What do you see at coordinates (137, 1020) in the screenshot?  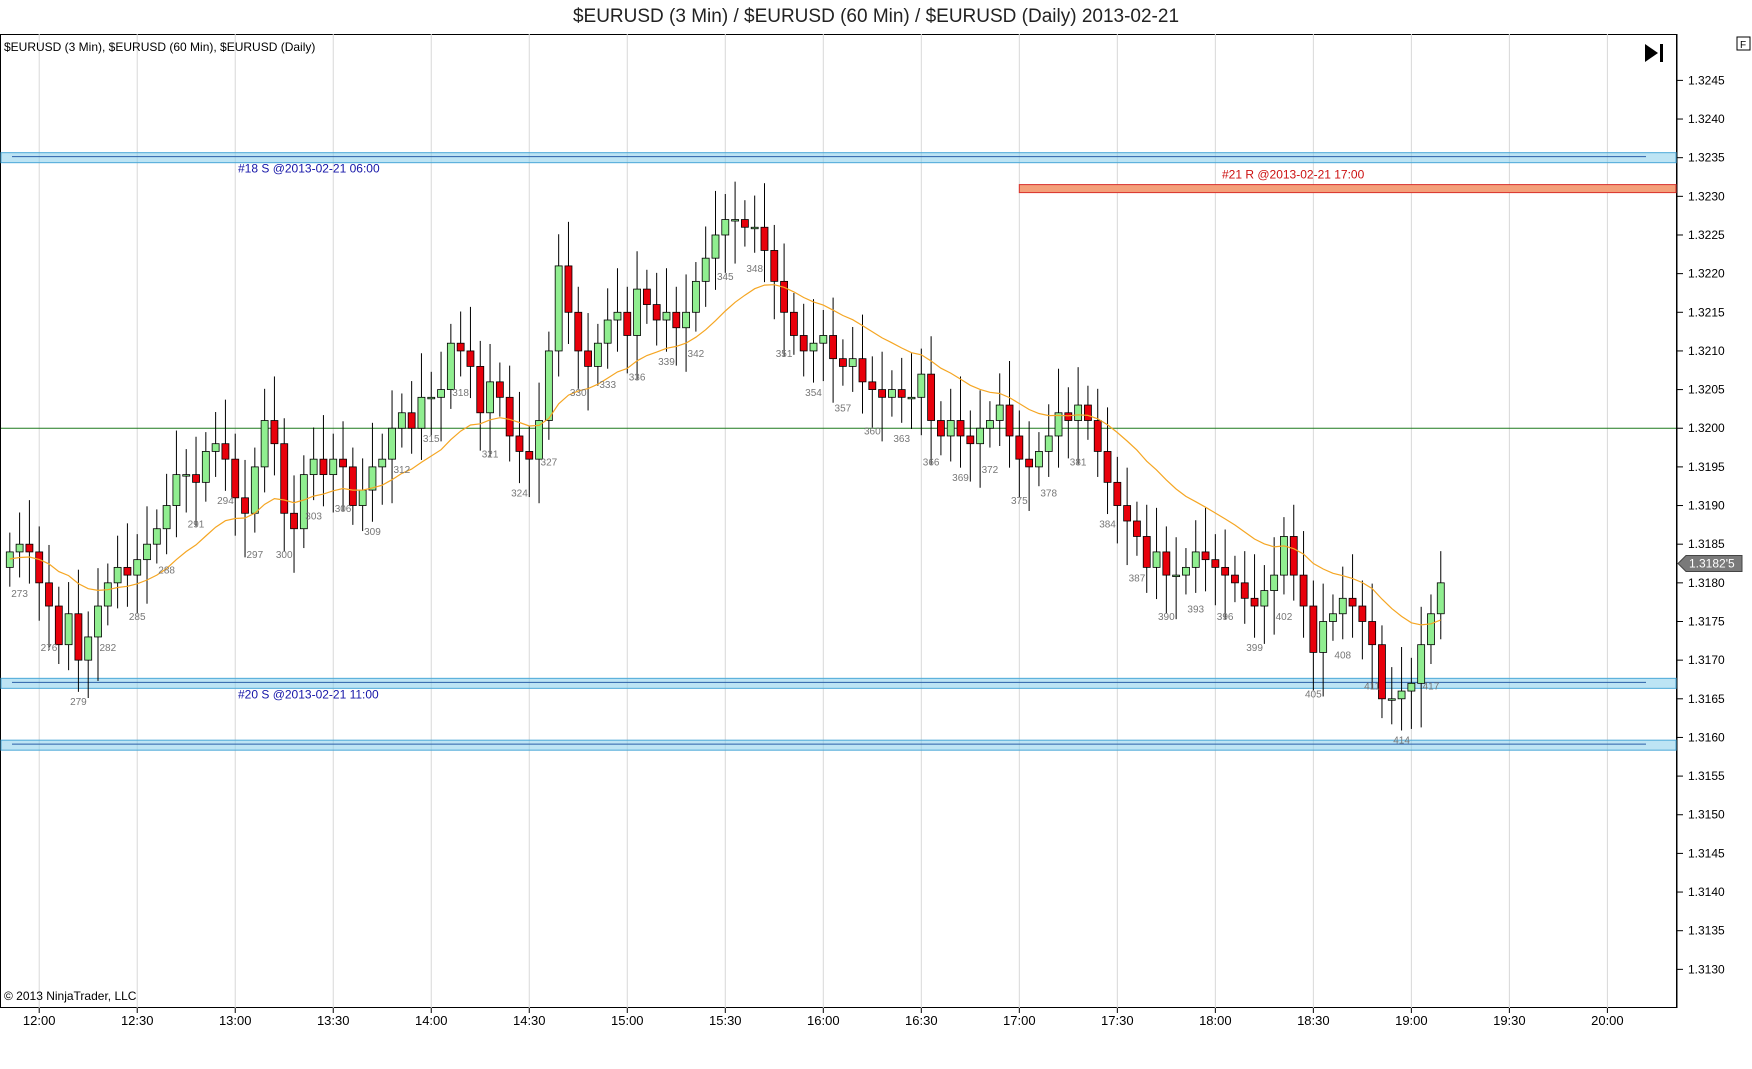 I see `x-tick-label: 12:30` at bounding box center [137, 1020].